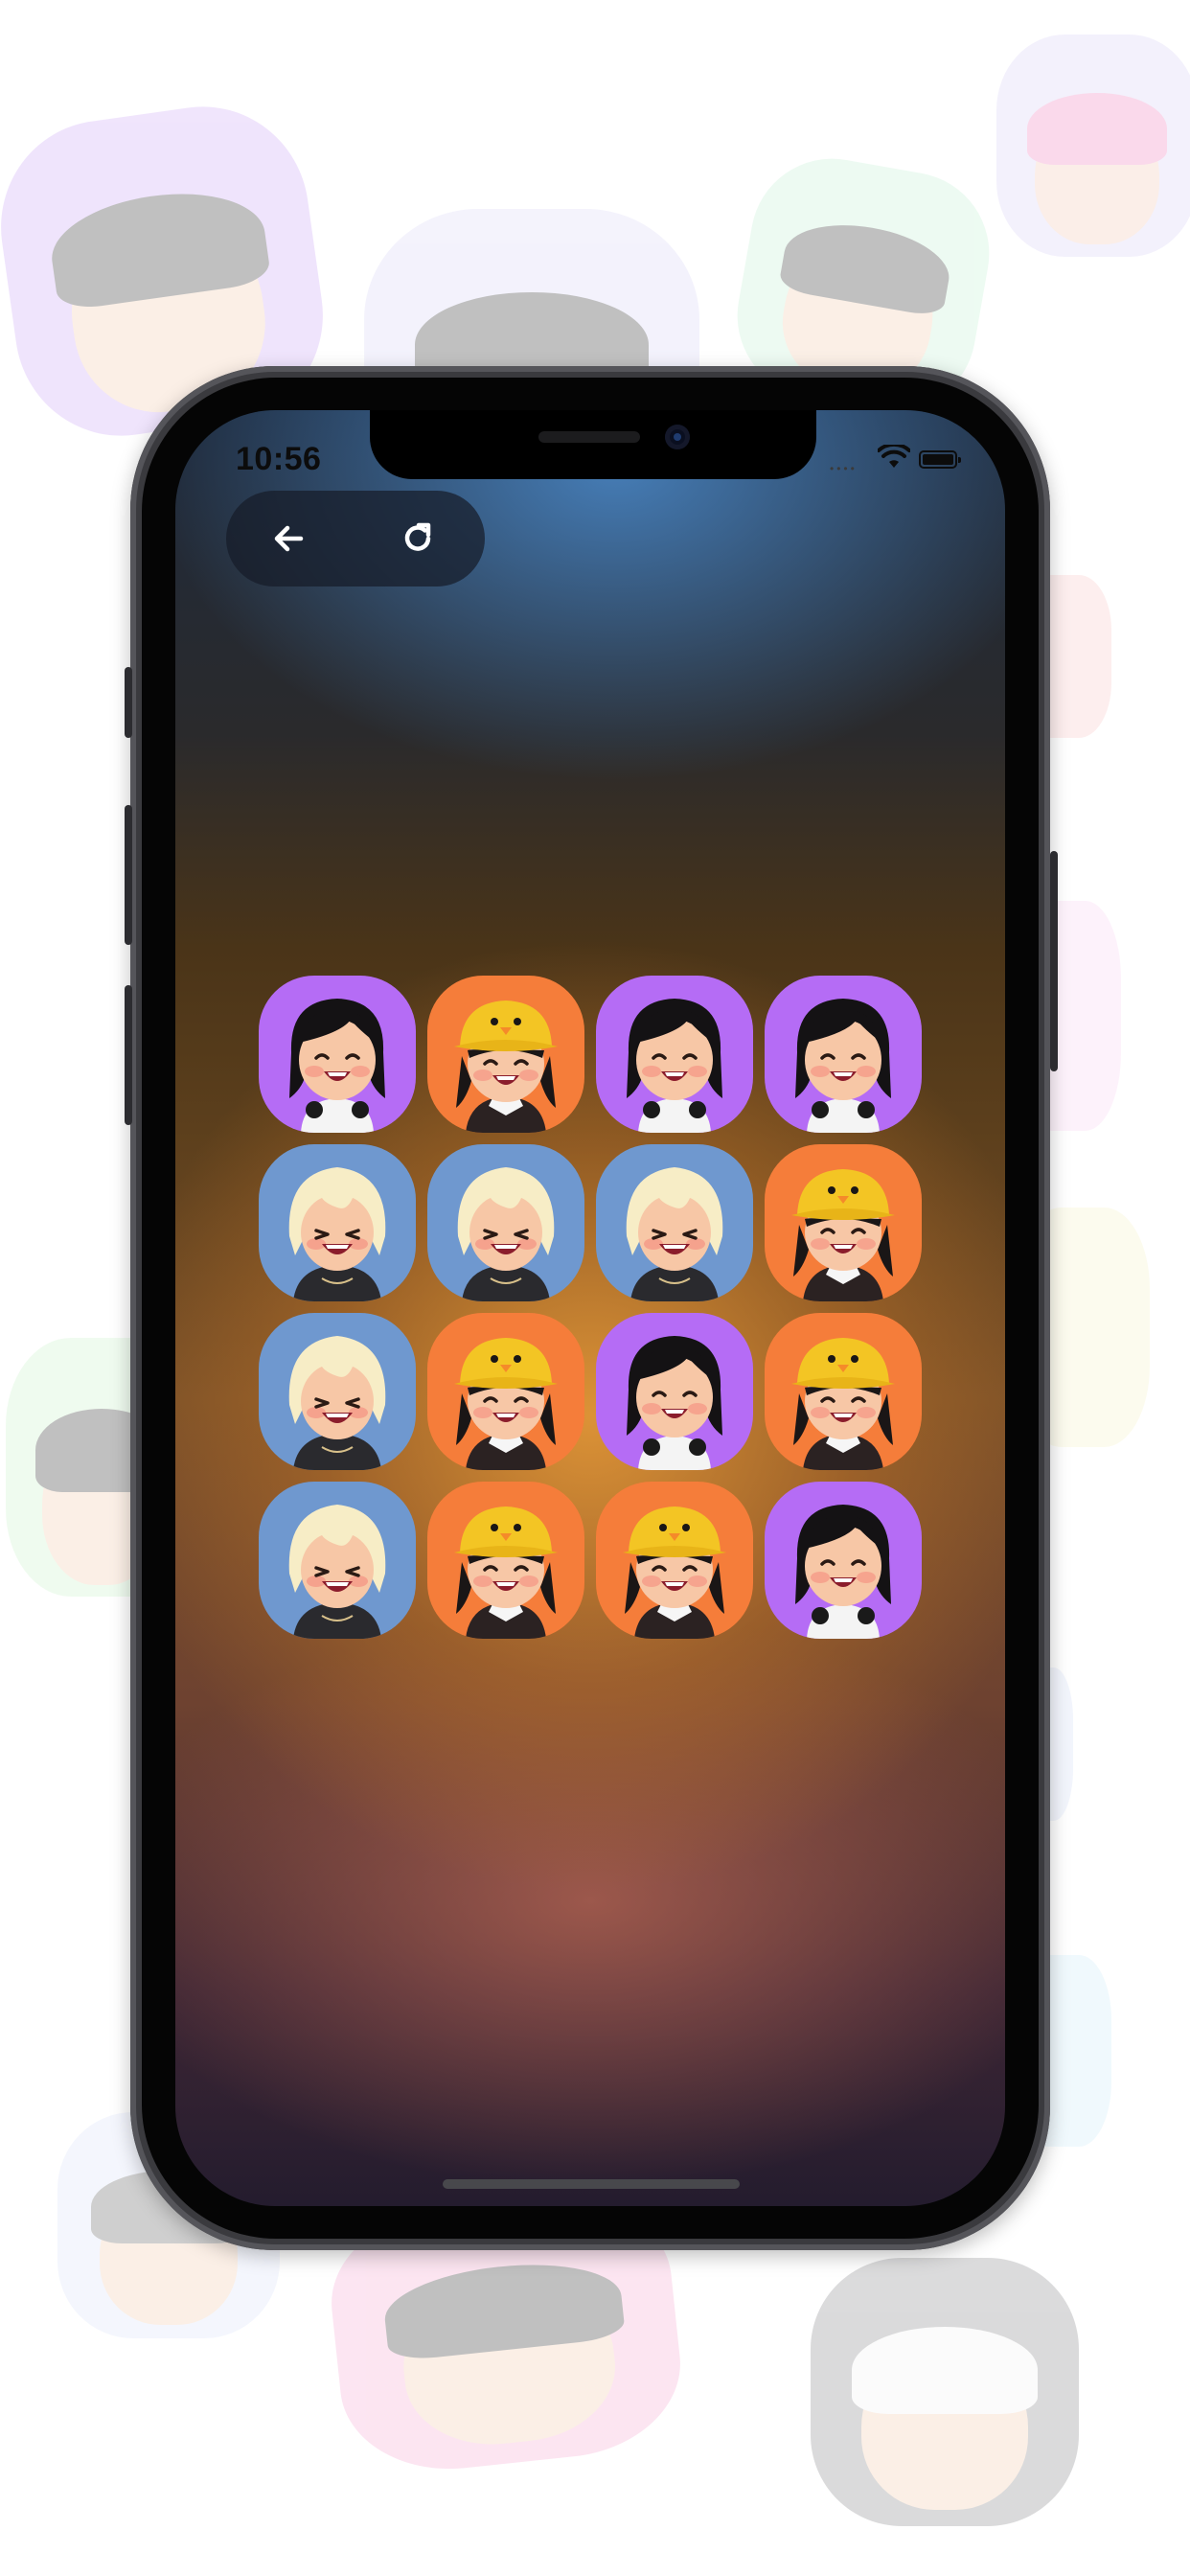 Image resolution: width=1190 pixels, height=2576 pixels. I want to click on card-purple-girl-r4c4, so click(843, 1560).